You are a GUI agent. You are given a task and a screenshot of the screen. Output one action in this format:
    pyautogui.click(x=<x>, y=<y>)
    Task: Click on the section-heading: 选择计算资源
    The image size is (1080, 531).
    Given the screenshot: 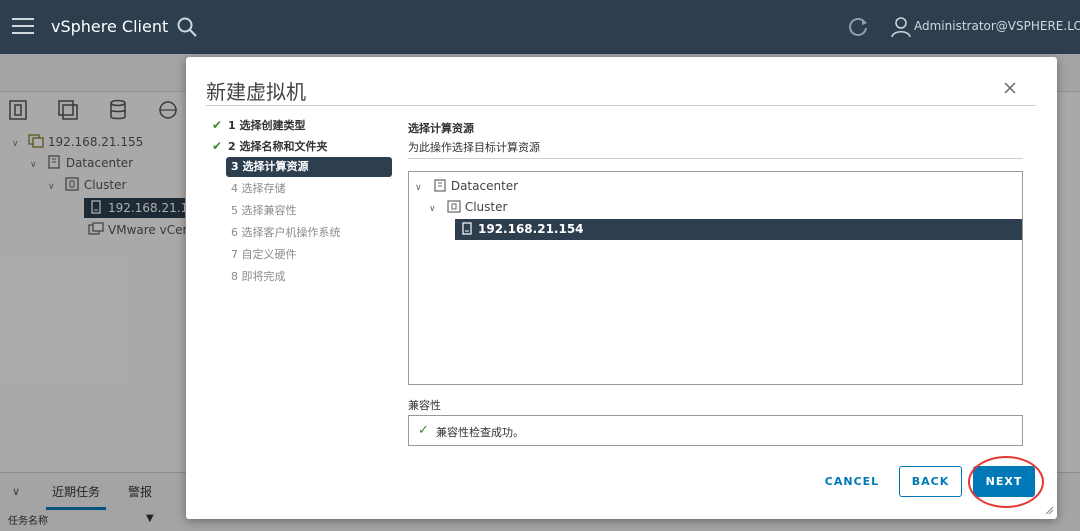 What is the action you would take?
    pyautogui.click(x=441, y=128)
    